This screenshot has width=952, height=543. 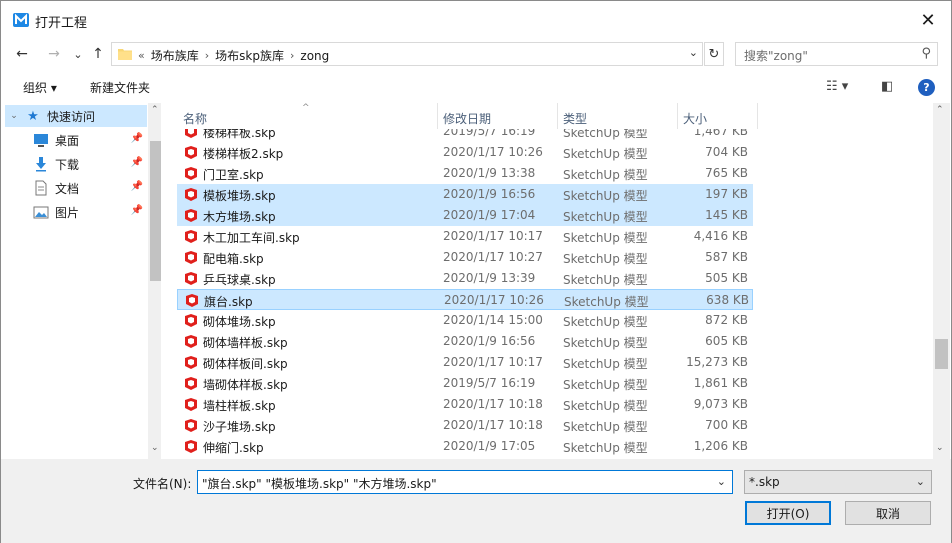 I want to click on sidebar-item-documents: 文档 📌, so click(x=76, y=188).